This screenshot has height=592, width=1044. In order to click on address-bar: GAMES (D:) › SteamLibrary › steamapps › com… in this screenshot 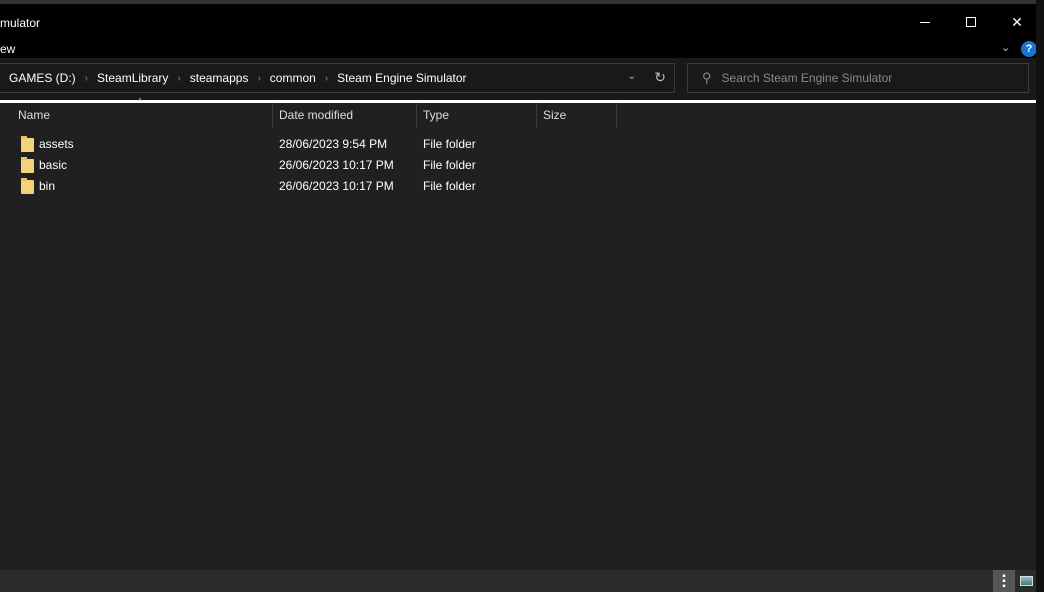, I will do `click(337, 78)`.